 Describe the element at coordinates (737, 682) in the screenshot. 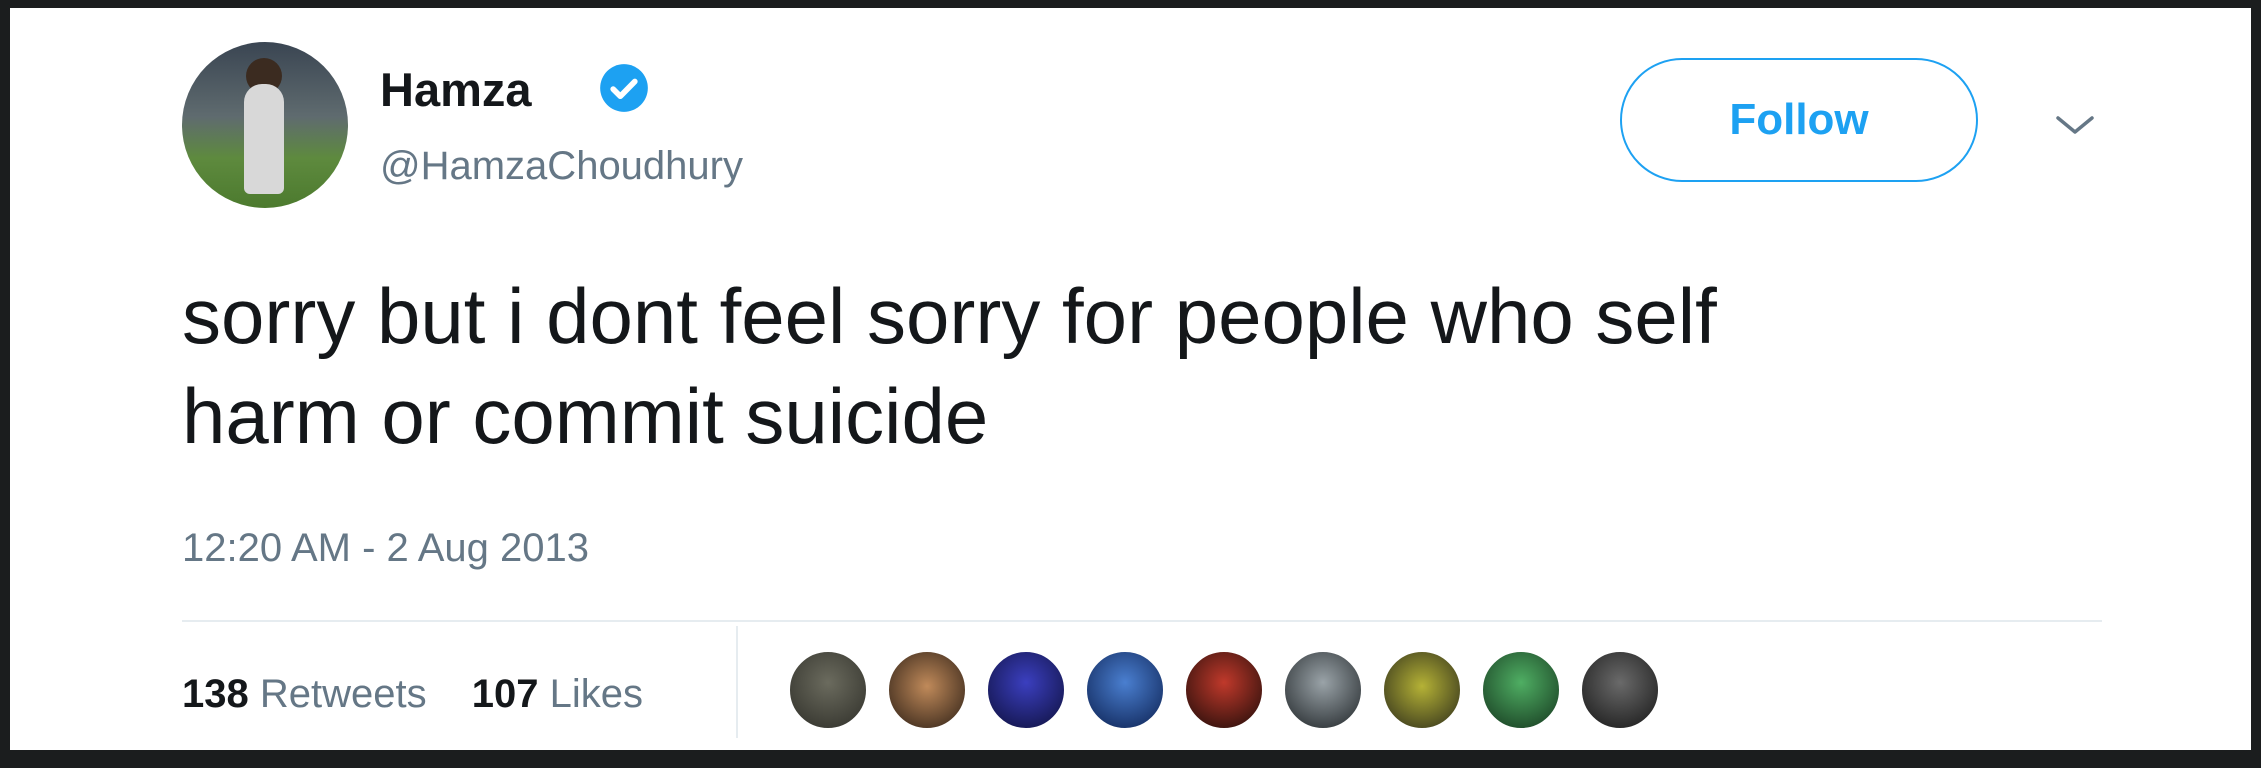

I see `stats-divider` at that location.